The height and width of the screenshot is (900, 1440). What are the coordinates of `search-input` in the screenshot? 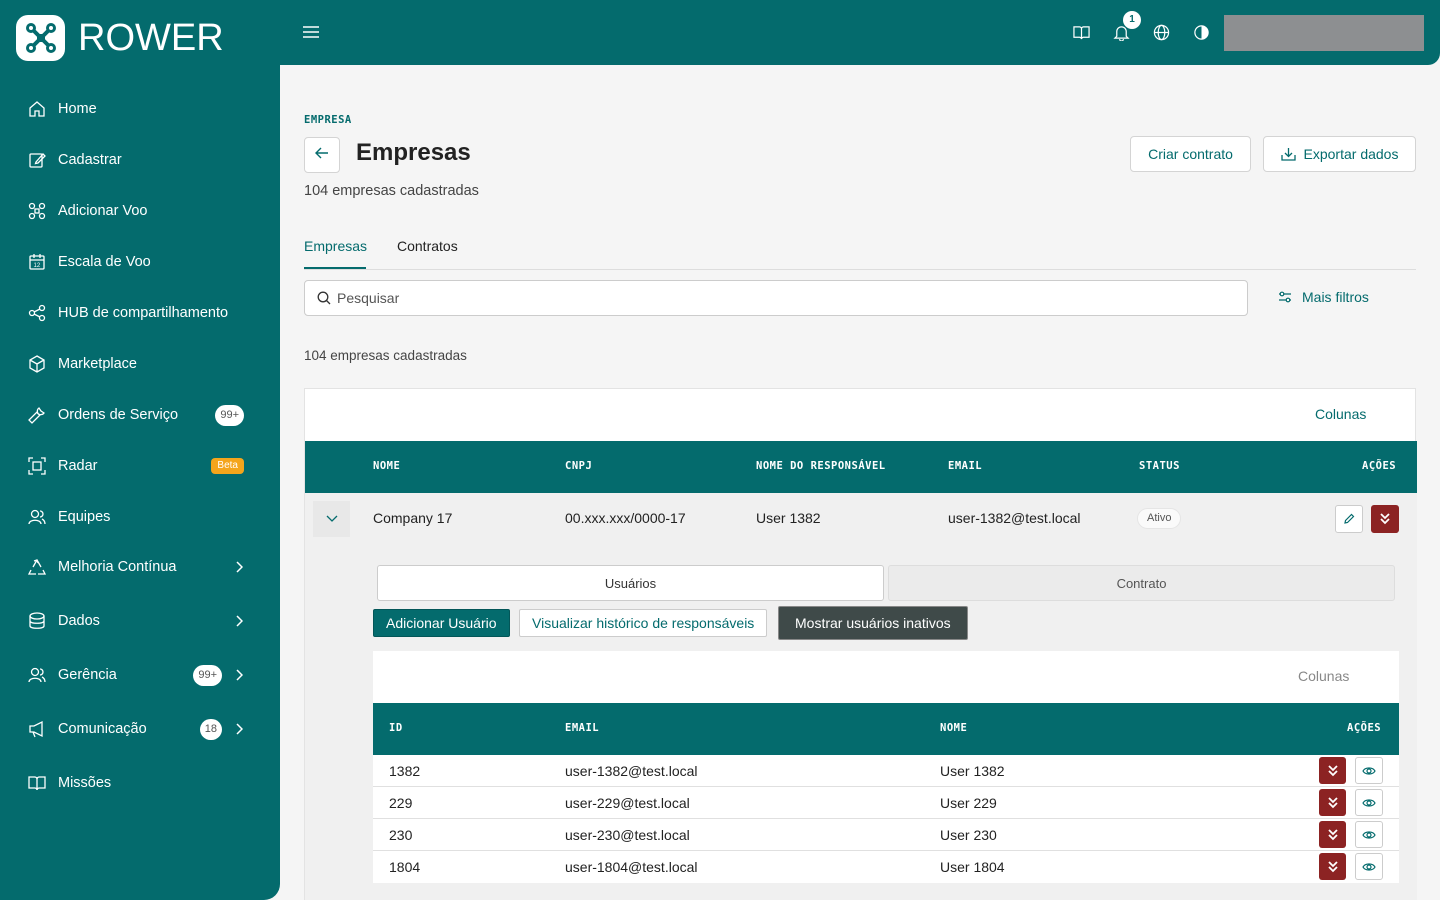 It's located at (777, 298).